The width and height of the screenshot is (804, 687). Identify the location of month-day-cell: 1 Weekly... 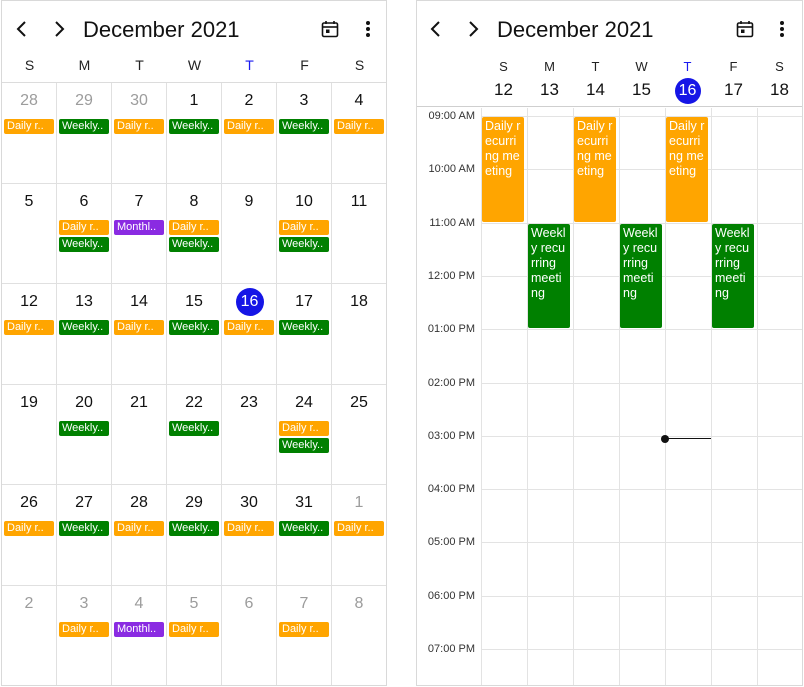
(194, 133).